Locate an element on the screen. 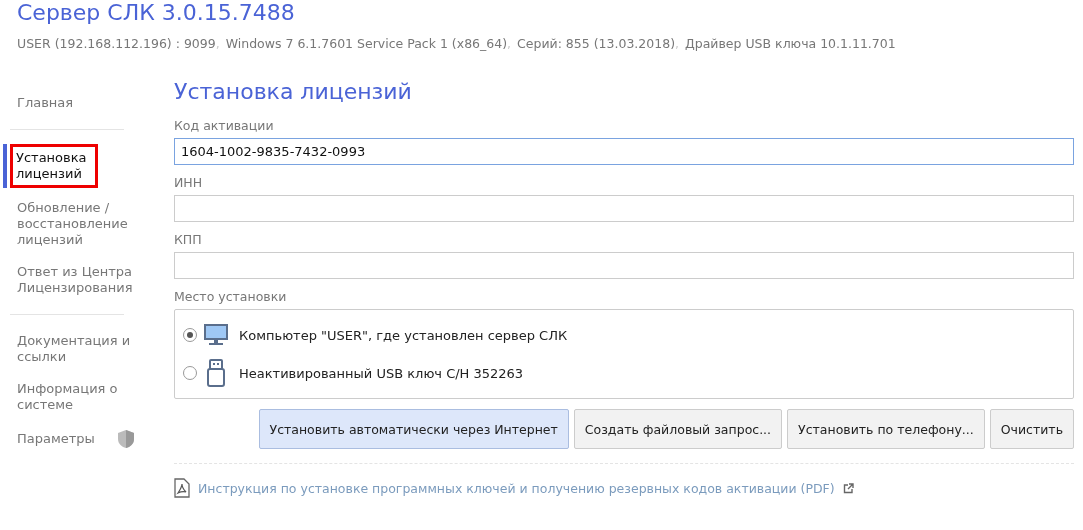 The height and width of the screenshot is (530, 1083). field-label: ИНН is located at coordinates (189, 182).